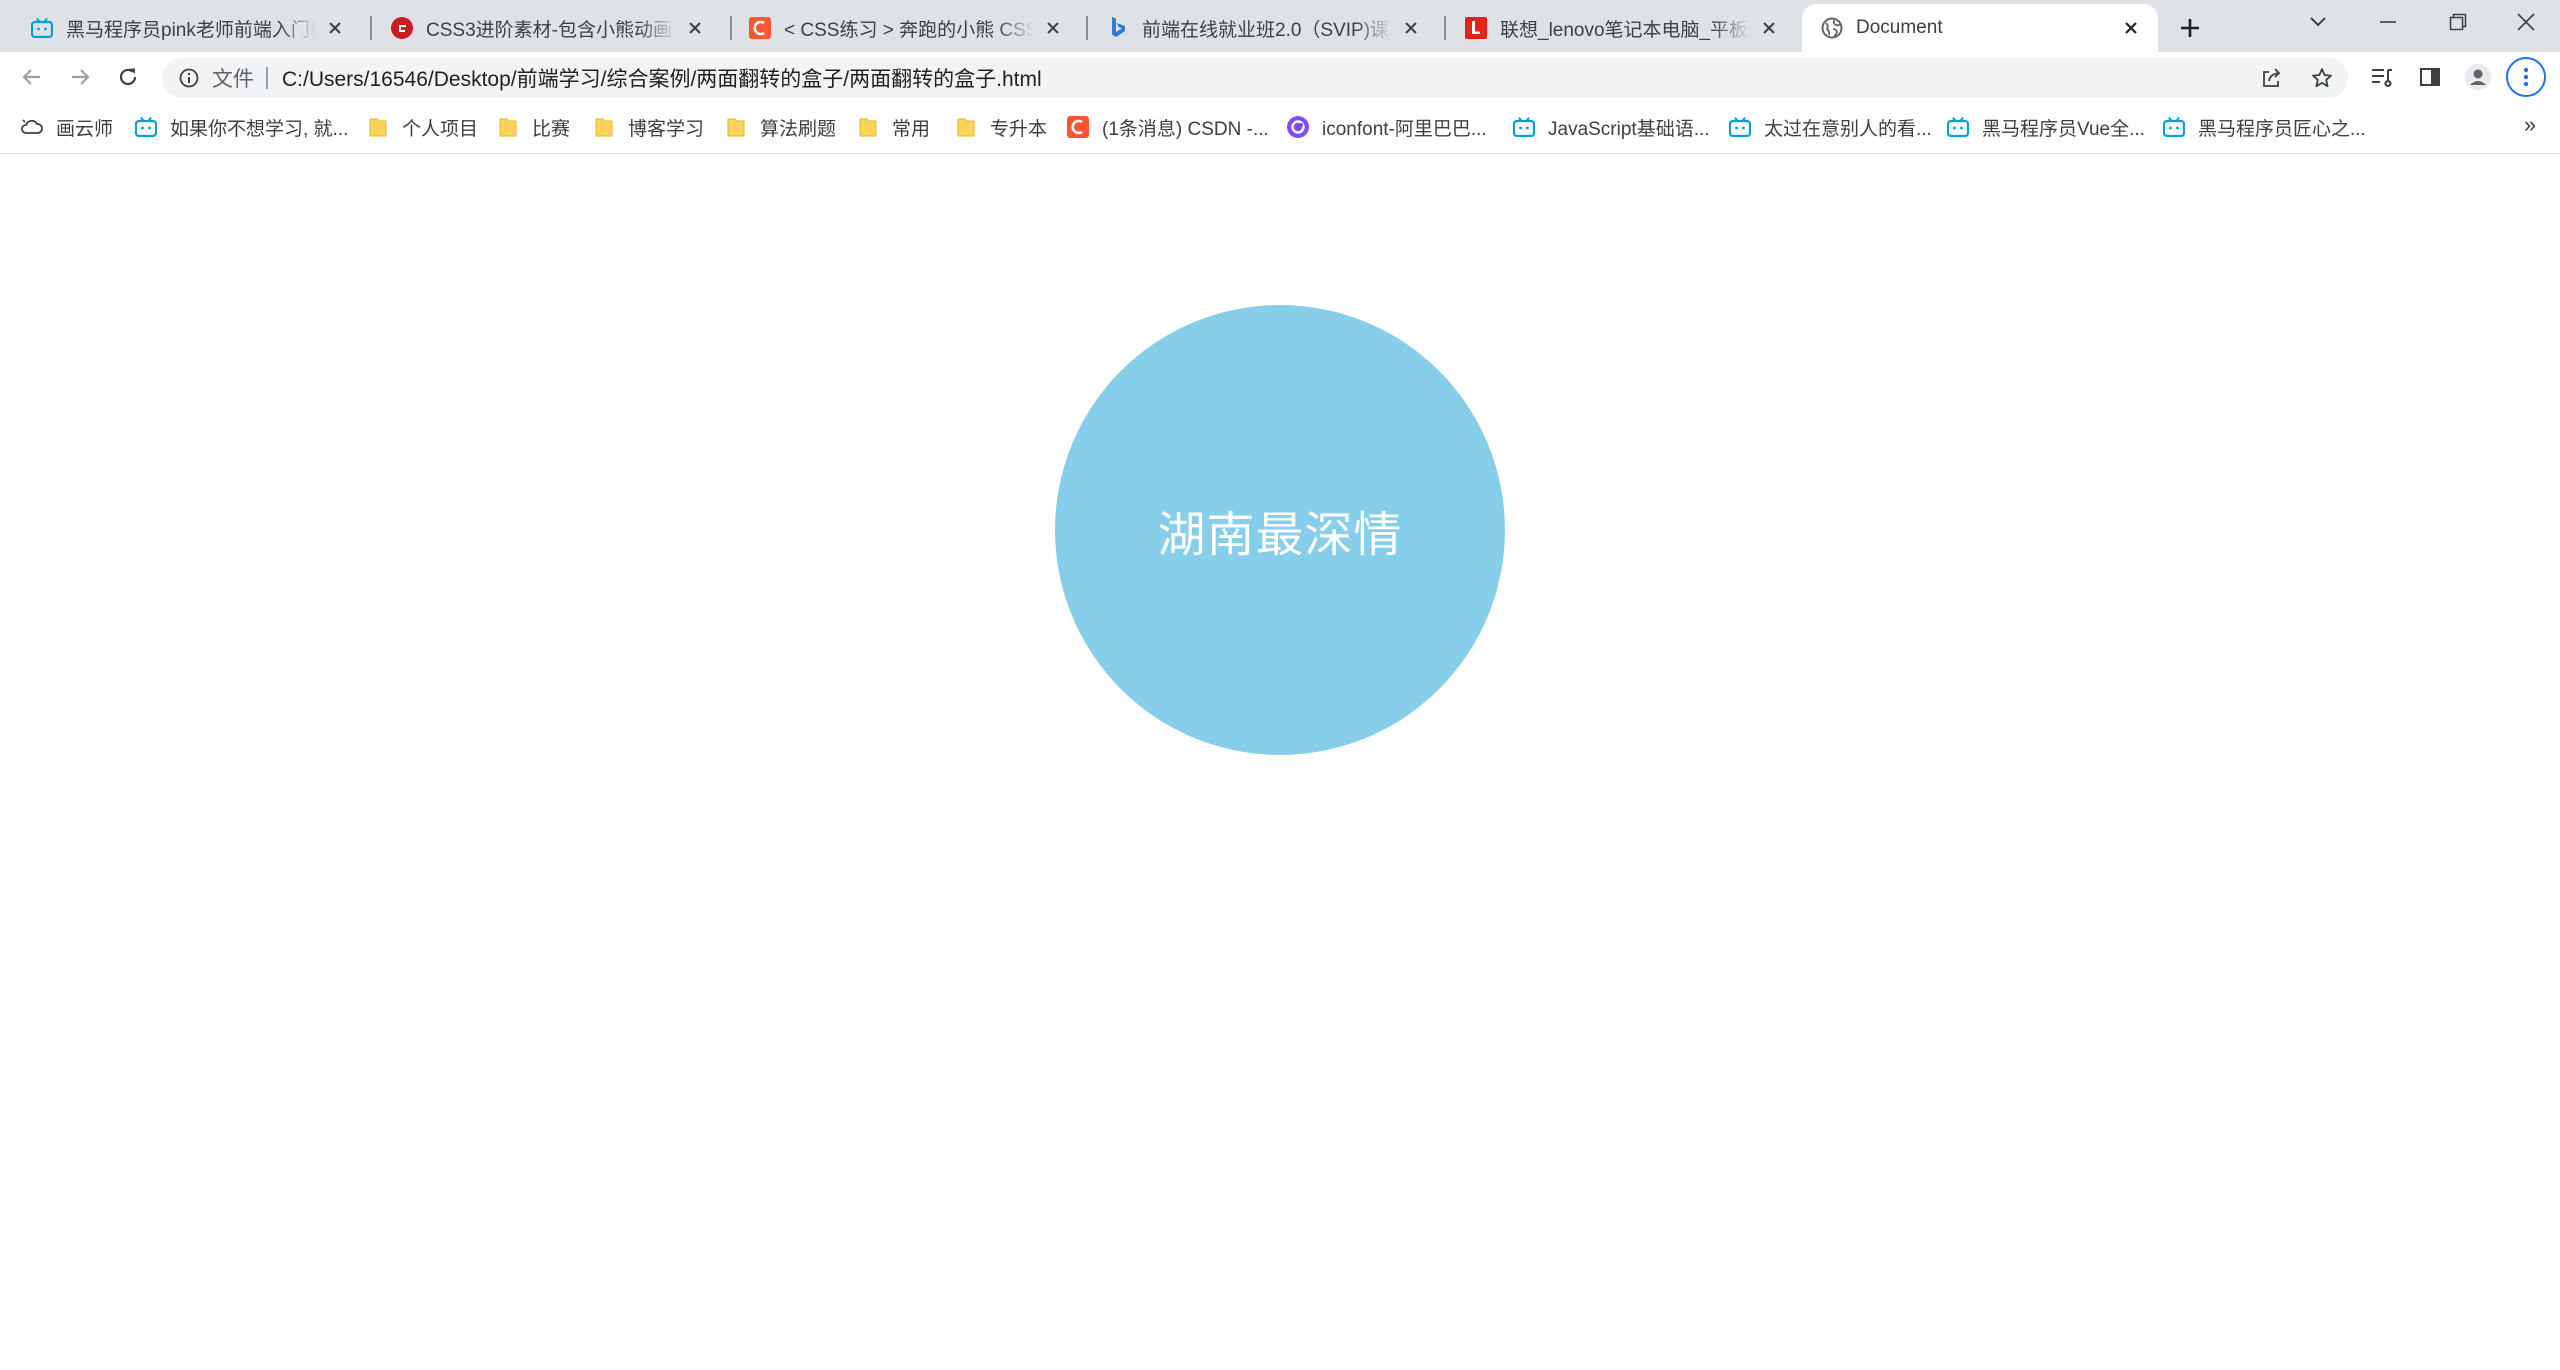 The image size is (2560, 1370). I want to click on flip-box-text: 湖南最深情, so click(1280, 535).